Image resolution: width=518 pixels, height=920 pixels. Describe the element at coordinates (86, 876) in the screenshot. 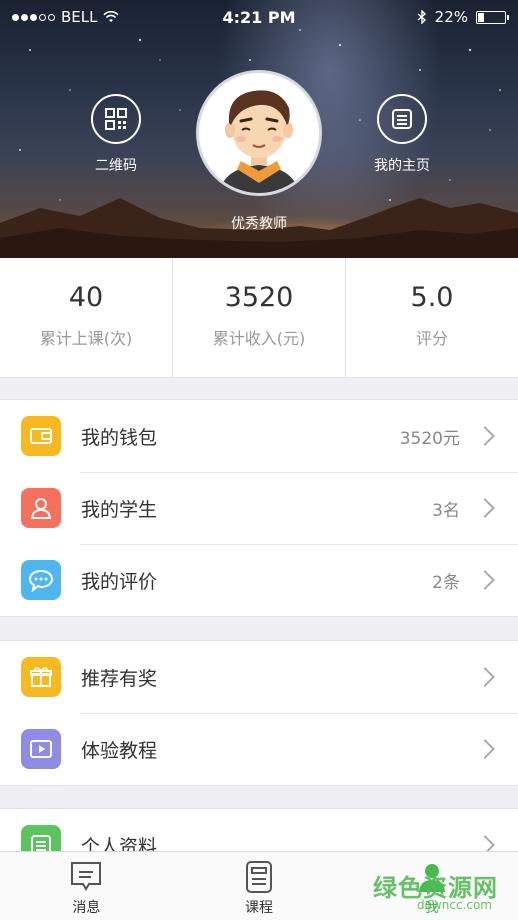

I see `message-icon` at that location.